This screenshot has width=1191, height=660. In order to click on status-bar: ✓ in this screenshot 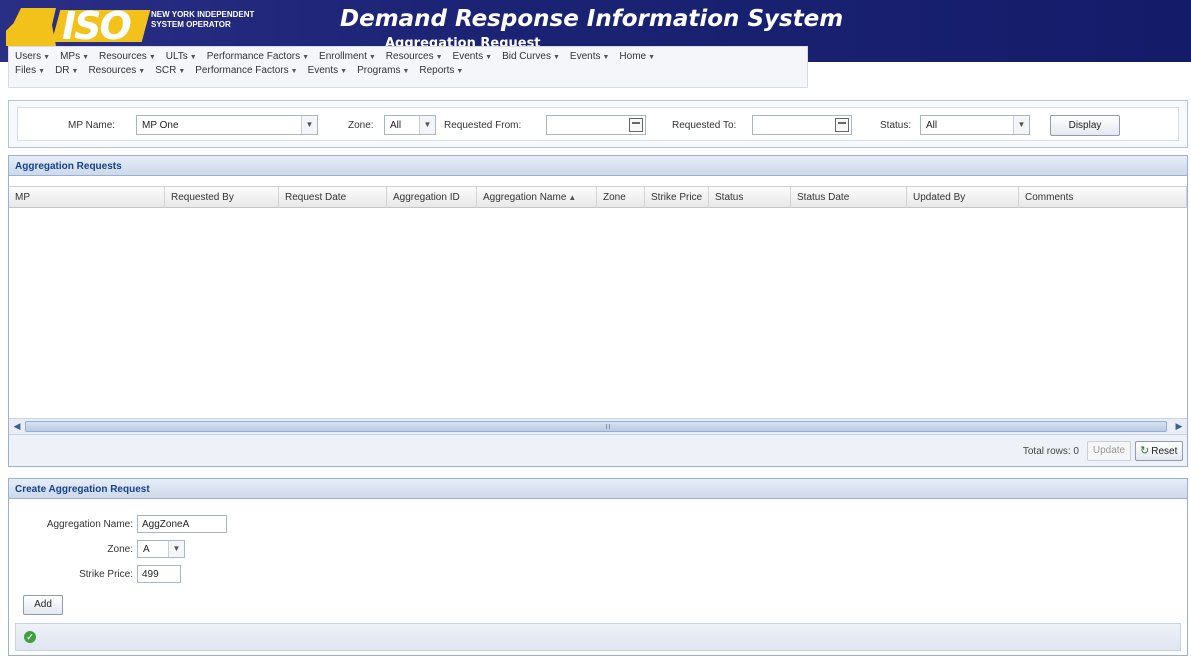, I will do `click(598, 637)`.